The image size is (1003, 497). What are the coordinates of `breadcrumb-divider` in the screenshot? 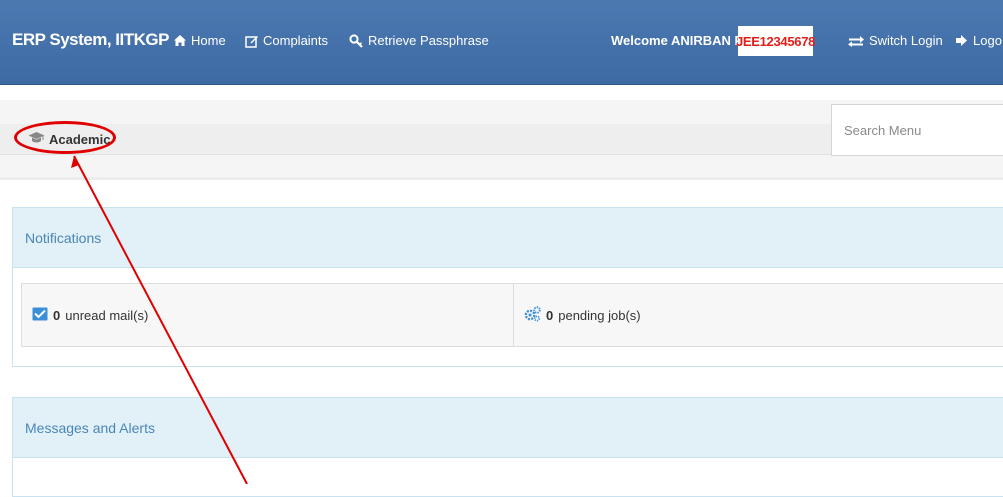 It's located at (501, 178).